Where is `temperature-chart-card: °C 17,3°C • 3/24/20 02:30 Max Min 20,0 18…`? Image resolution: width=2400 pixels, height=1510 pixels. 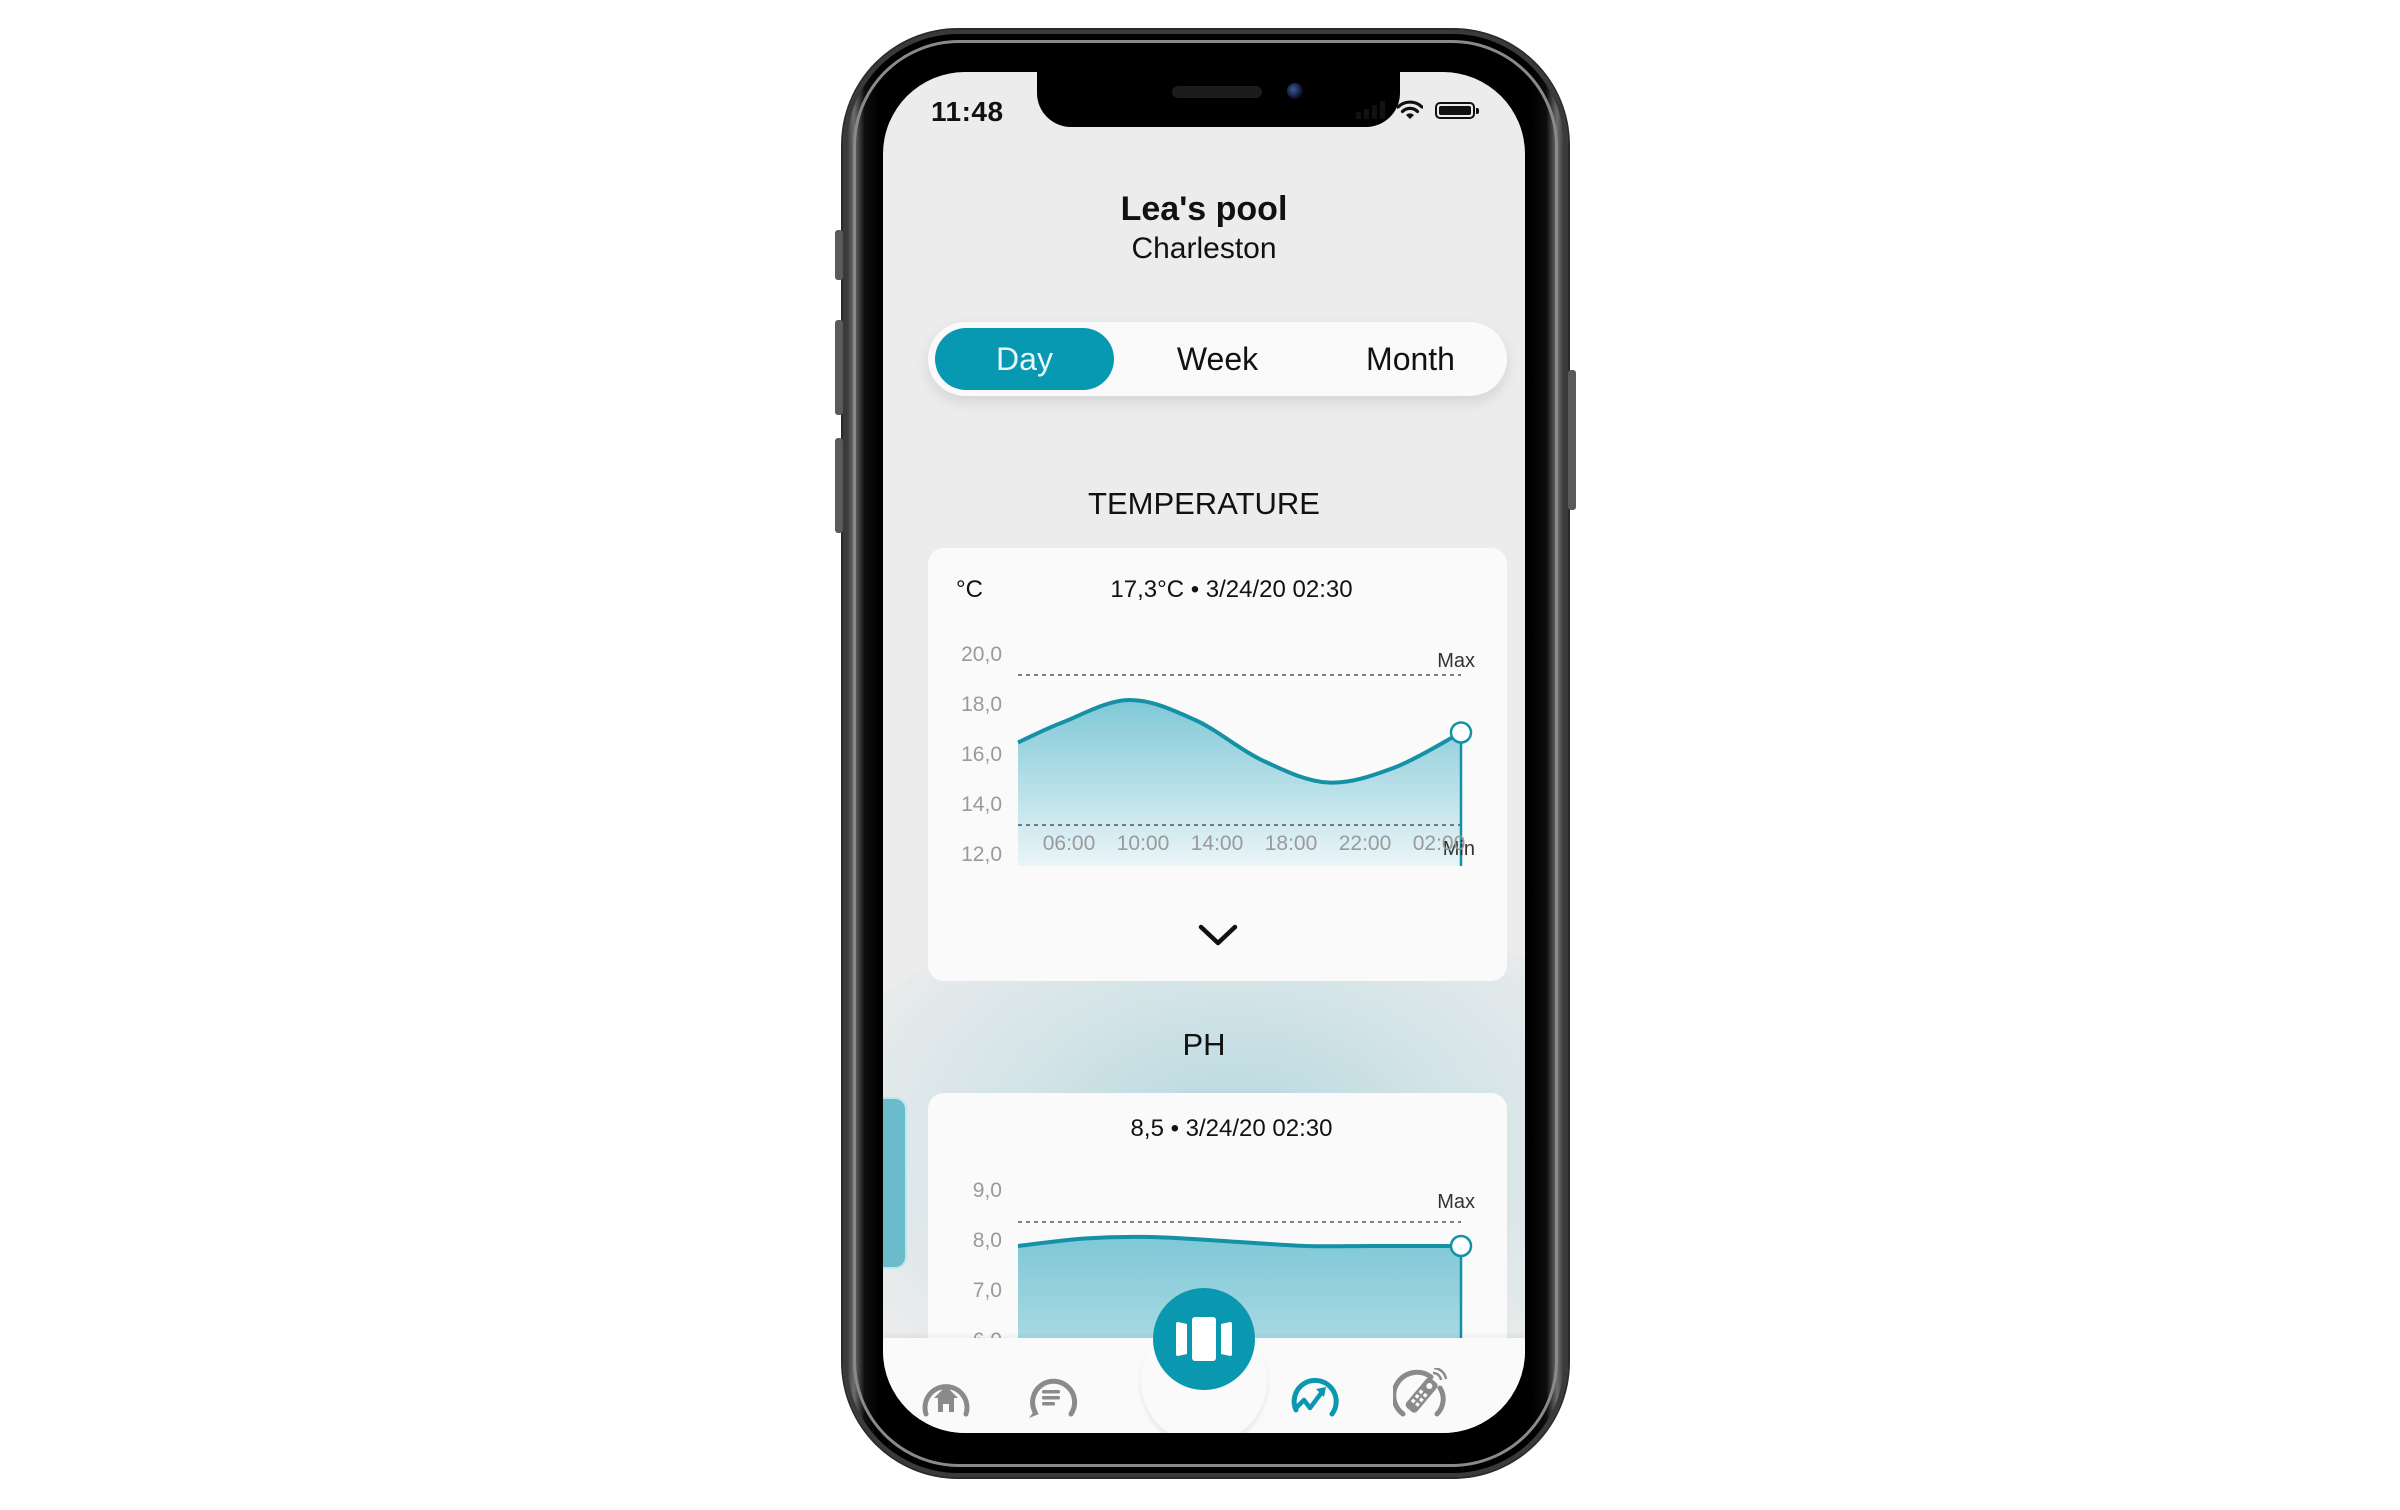 temperature-chart-card: °C 17,3°C • 3/24/20 02:30 Max Min 20,0 18… is located at coordinates (1217, 764).